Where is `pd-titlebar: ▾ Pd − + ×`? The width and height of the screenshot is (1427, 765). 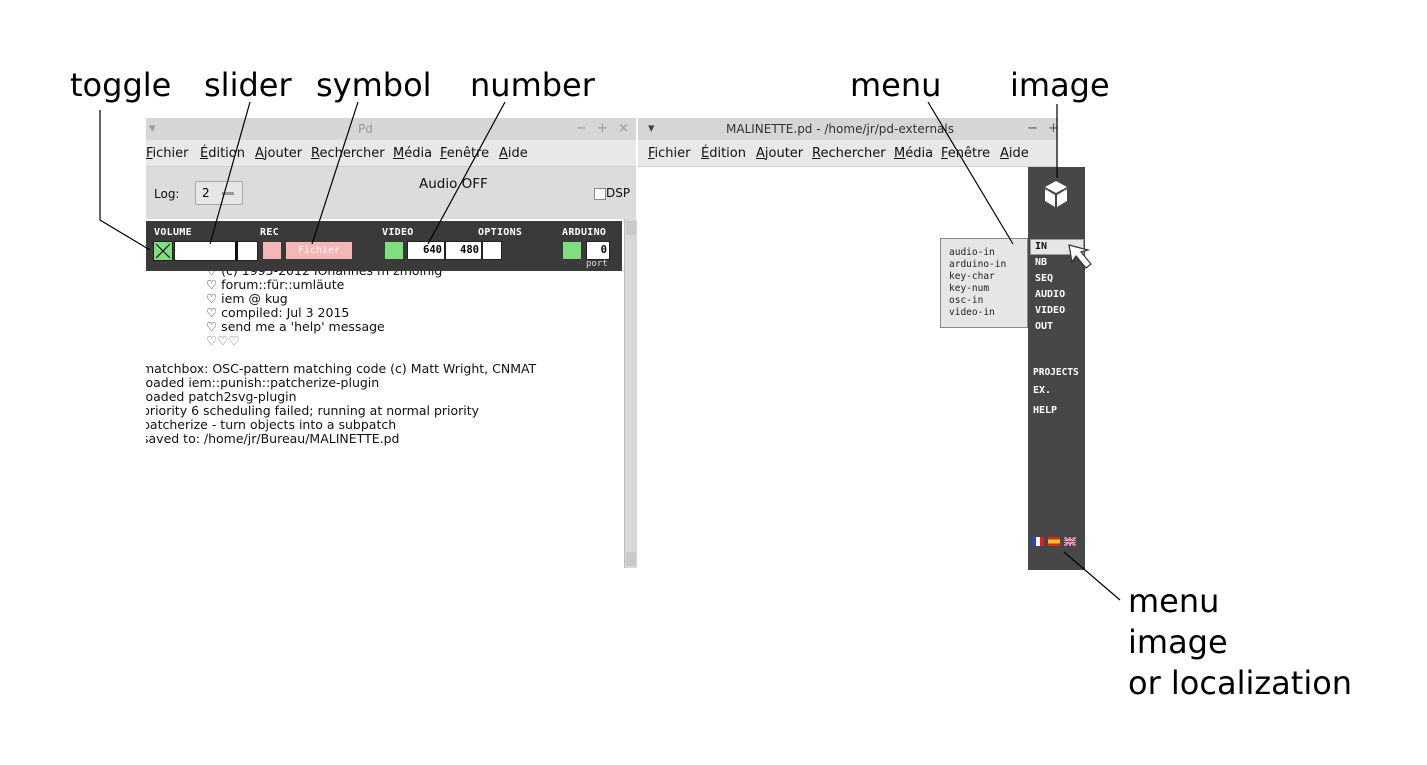 pd-titlebar: ▾ Pd − + × is located at coordinates (391, 129).